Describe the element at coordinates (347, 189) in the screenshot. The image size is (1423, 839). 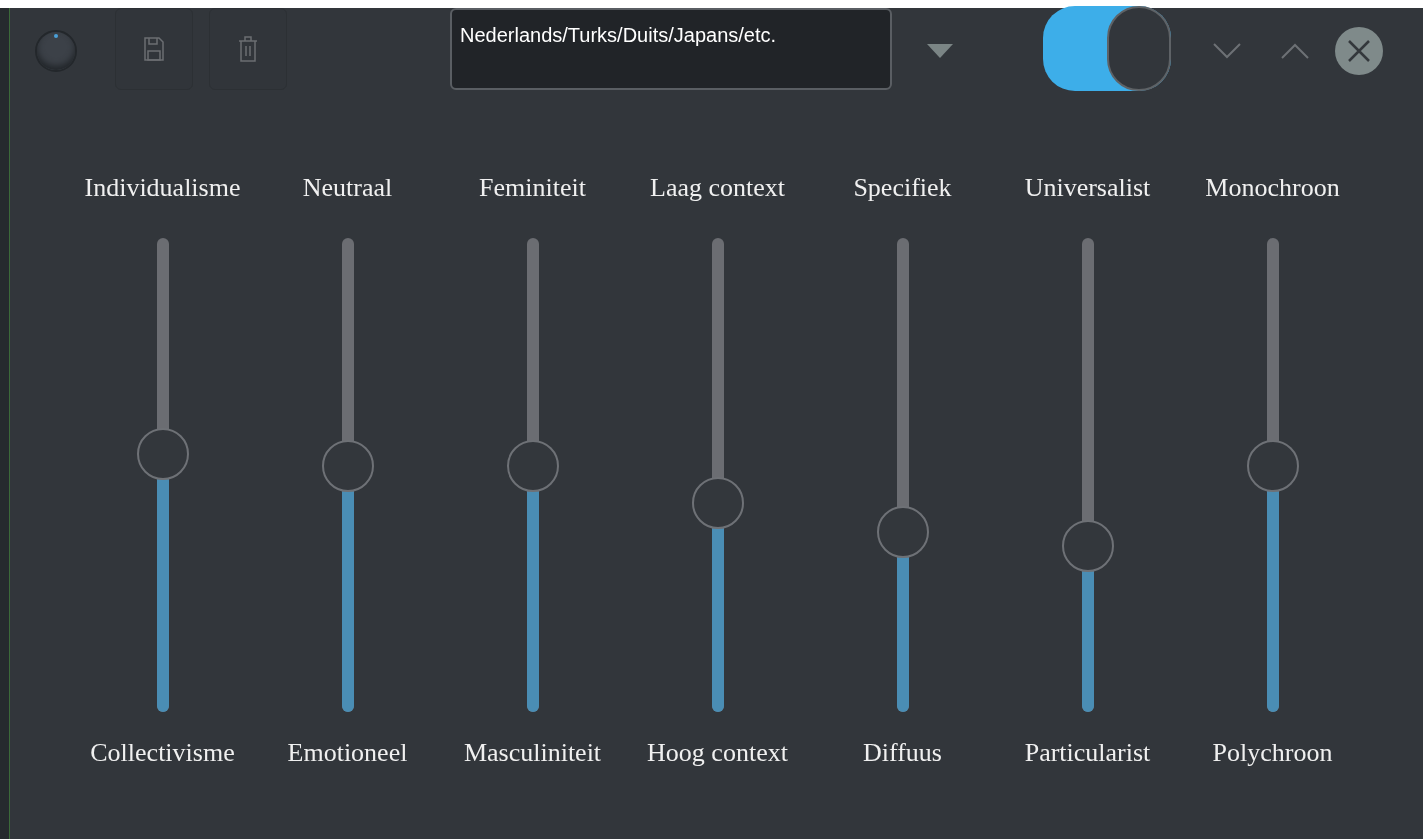
I see `slider-label: Neutraal` at that location.